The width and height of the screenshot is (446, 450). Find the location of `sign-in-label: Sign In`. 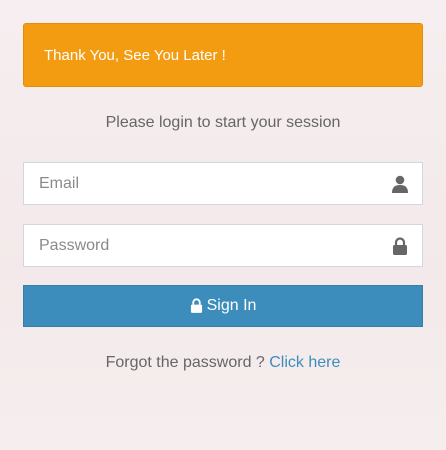

sign-in-label: Sign In is located at coordinates (231, 305).